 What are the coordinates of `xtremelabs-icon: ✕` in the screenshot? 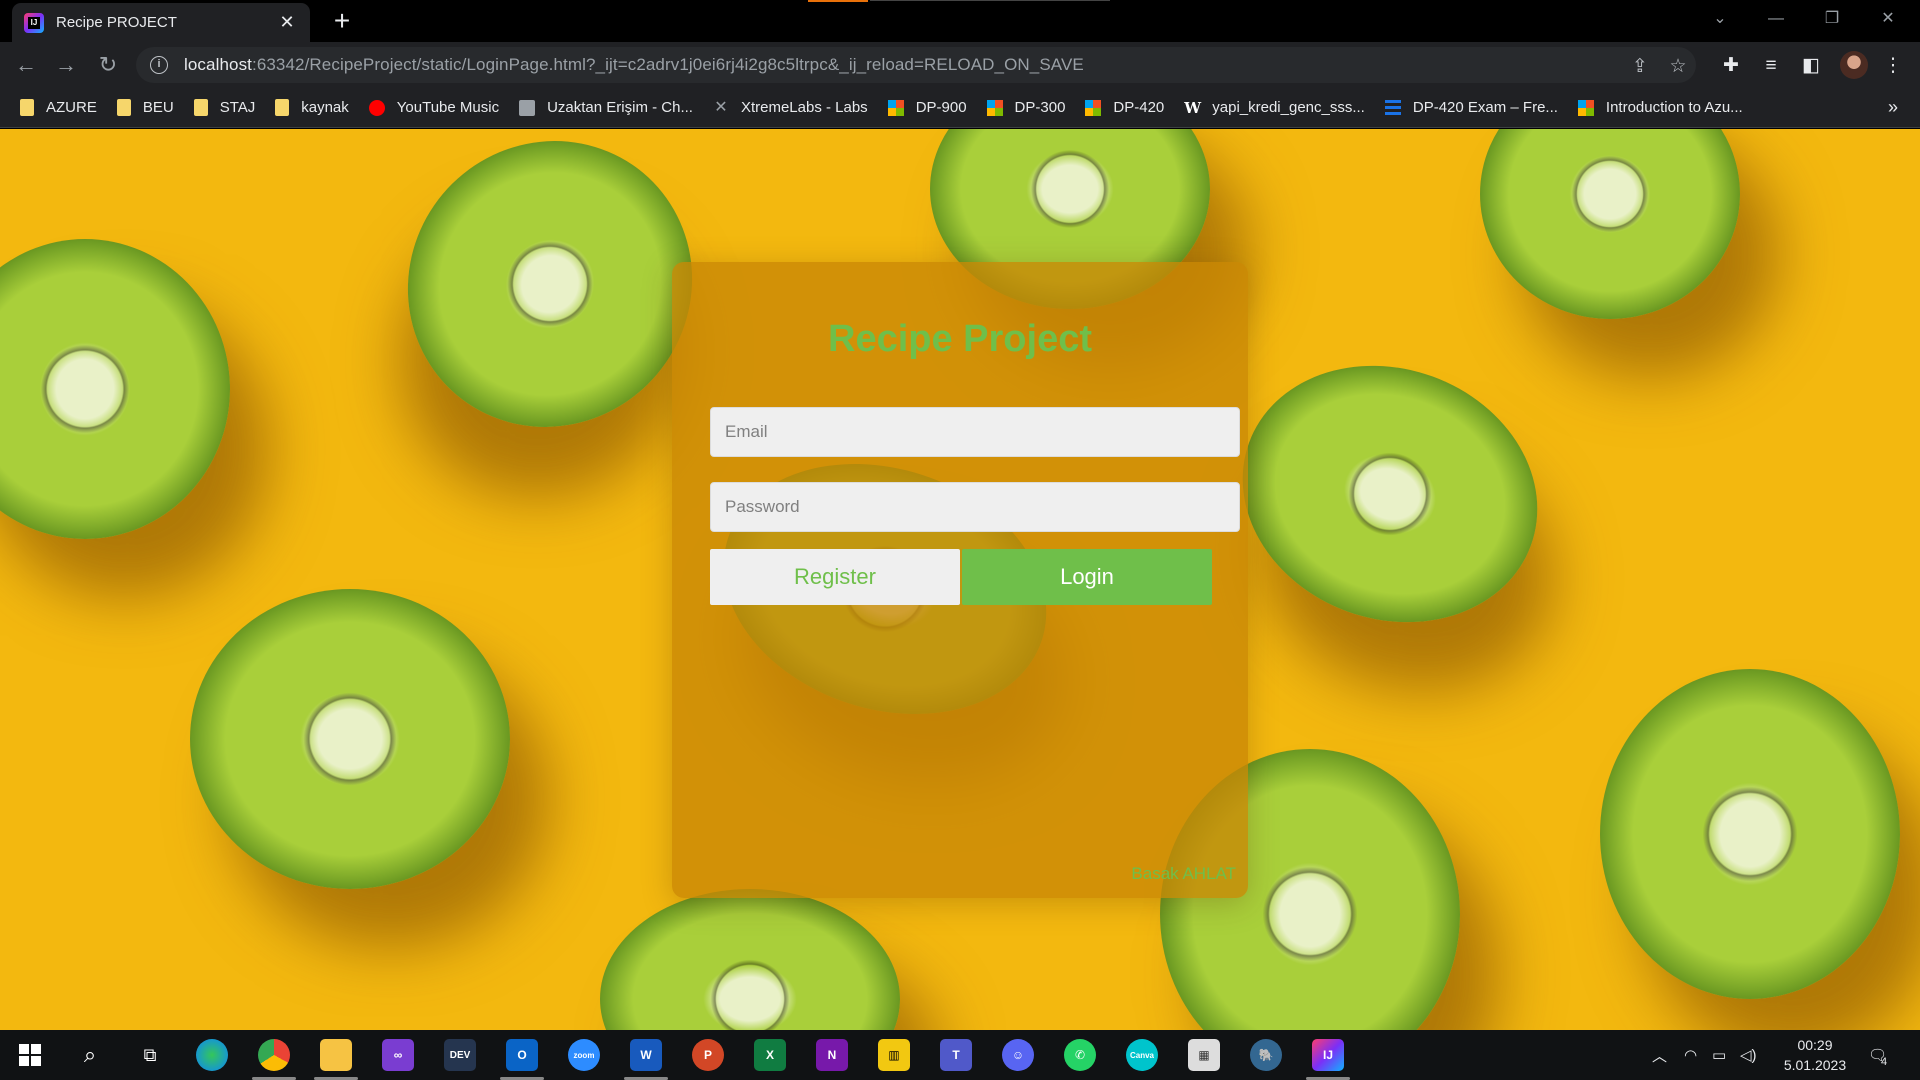 It's located at (721, 107).